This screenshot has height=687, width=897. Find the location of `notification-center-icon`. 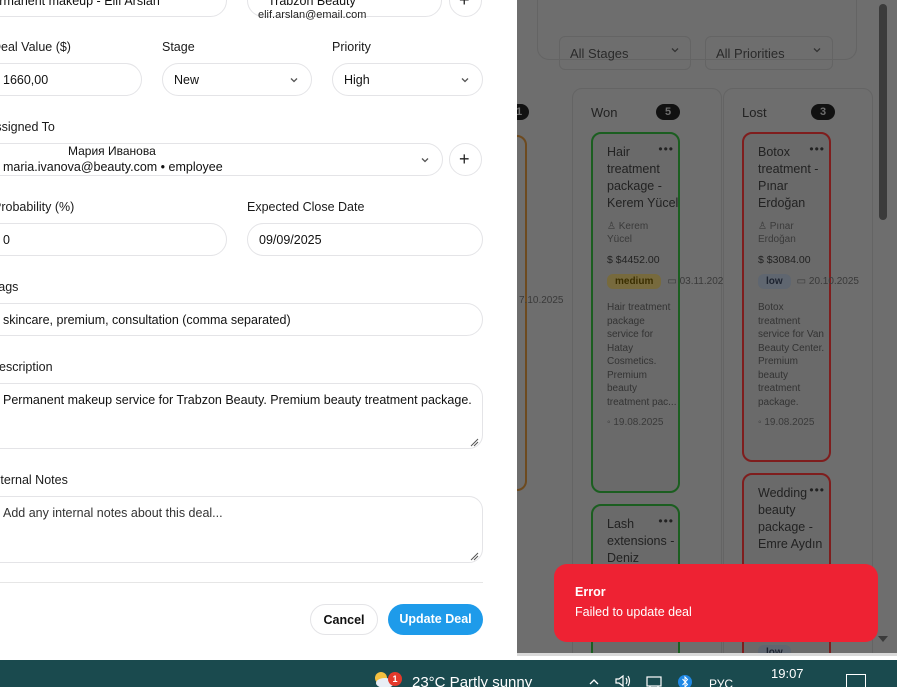

notification-center-icon is located at coordinates (856, 680).